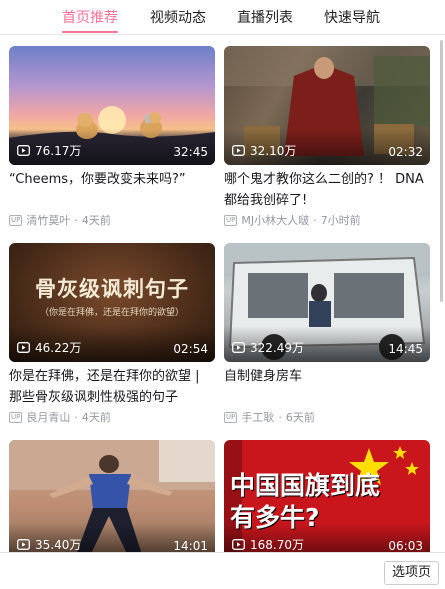  Describe the element at coordinates (48, 417) in the screenshot. I see `author-name: 良月青山` at that location.